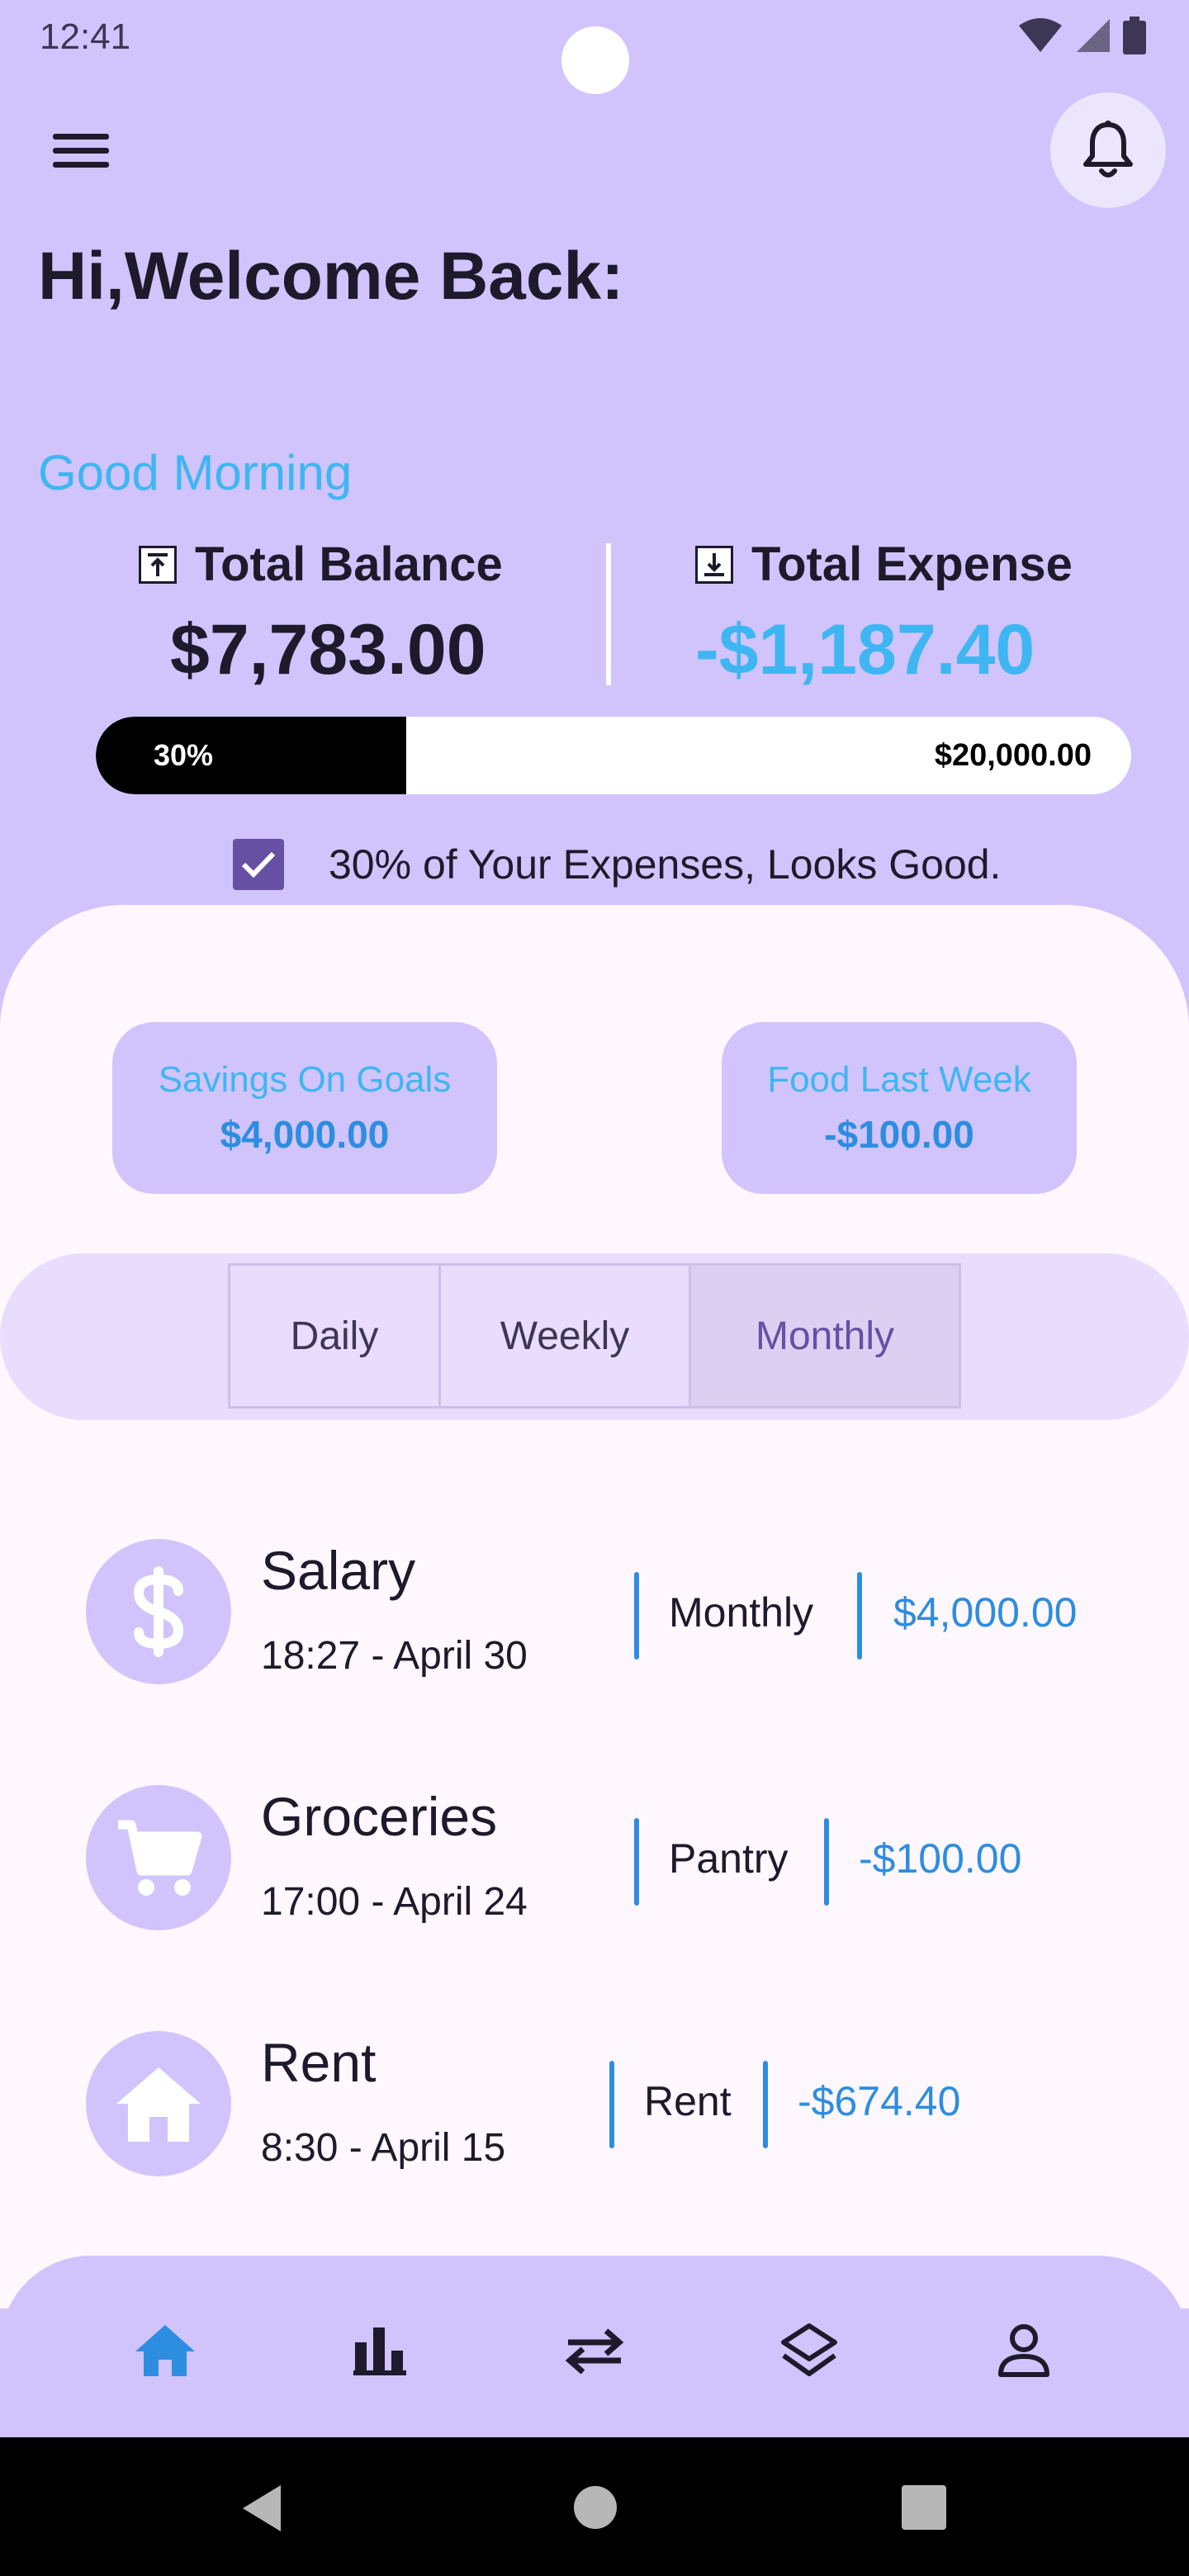  Describe the element at coordinates (338, 1570) in the screenshot. I see `transaction-title: Salary` at that location.